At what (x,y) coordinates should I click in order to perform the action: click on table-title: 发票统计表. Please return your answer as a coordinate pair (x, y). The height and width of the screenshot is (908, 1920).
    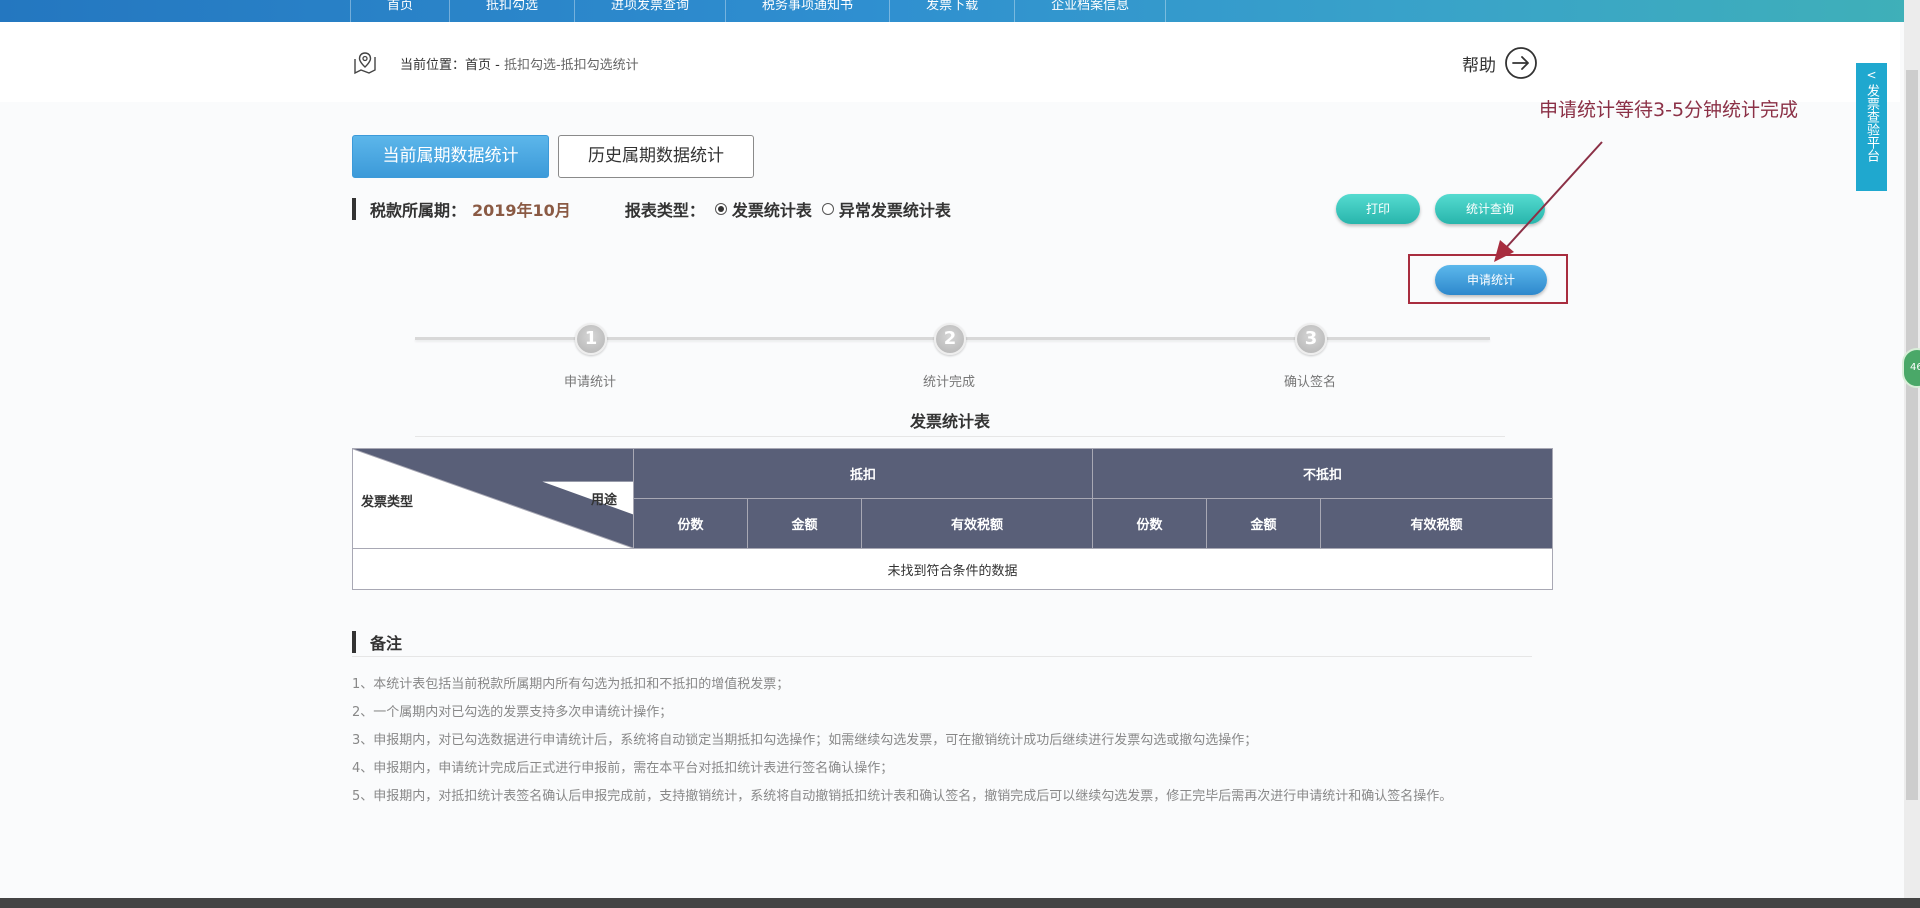
    Looking at the image, I should click on (949, 421).